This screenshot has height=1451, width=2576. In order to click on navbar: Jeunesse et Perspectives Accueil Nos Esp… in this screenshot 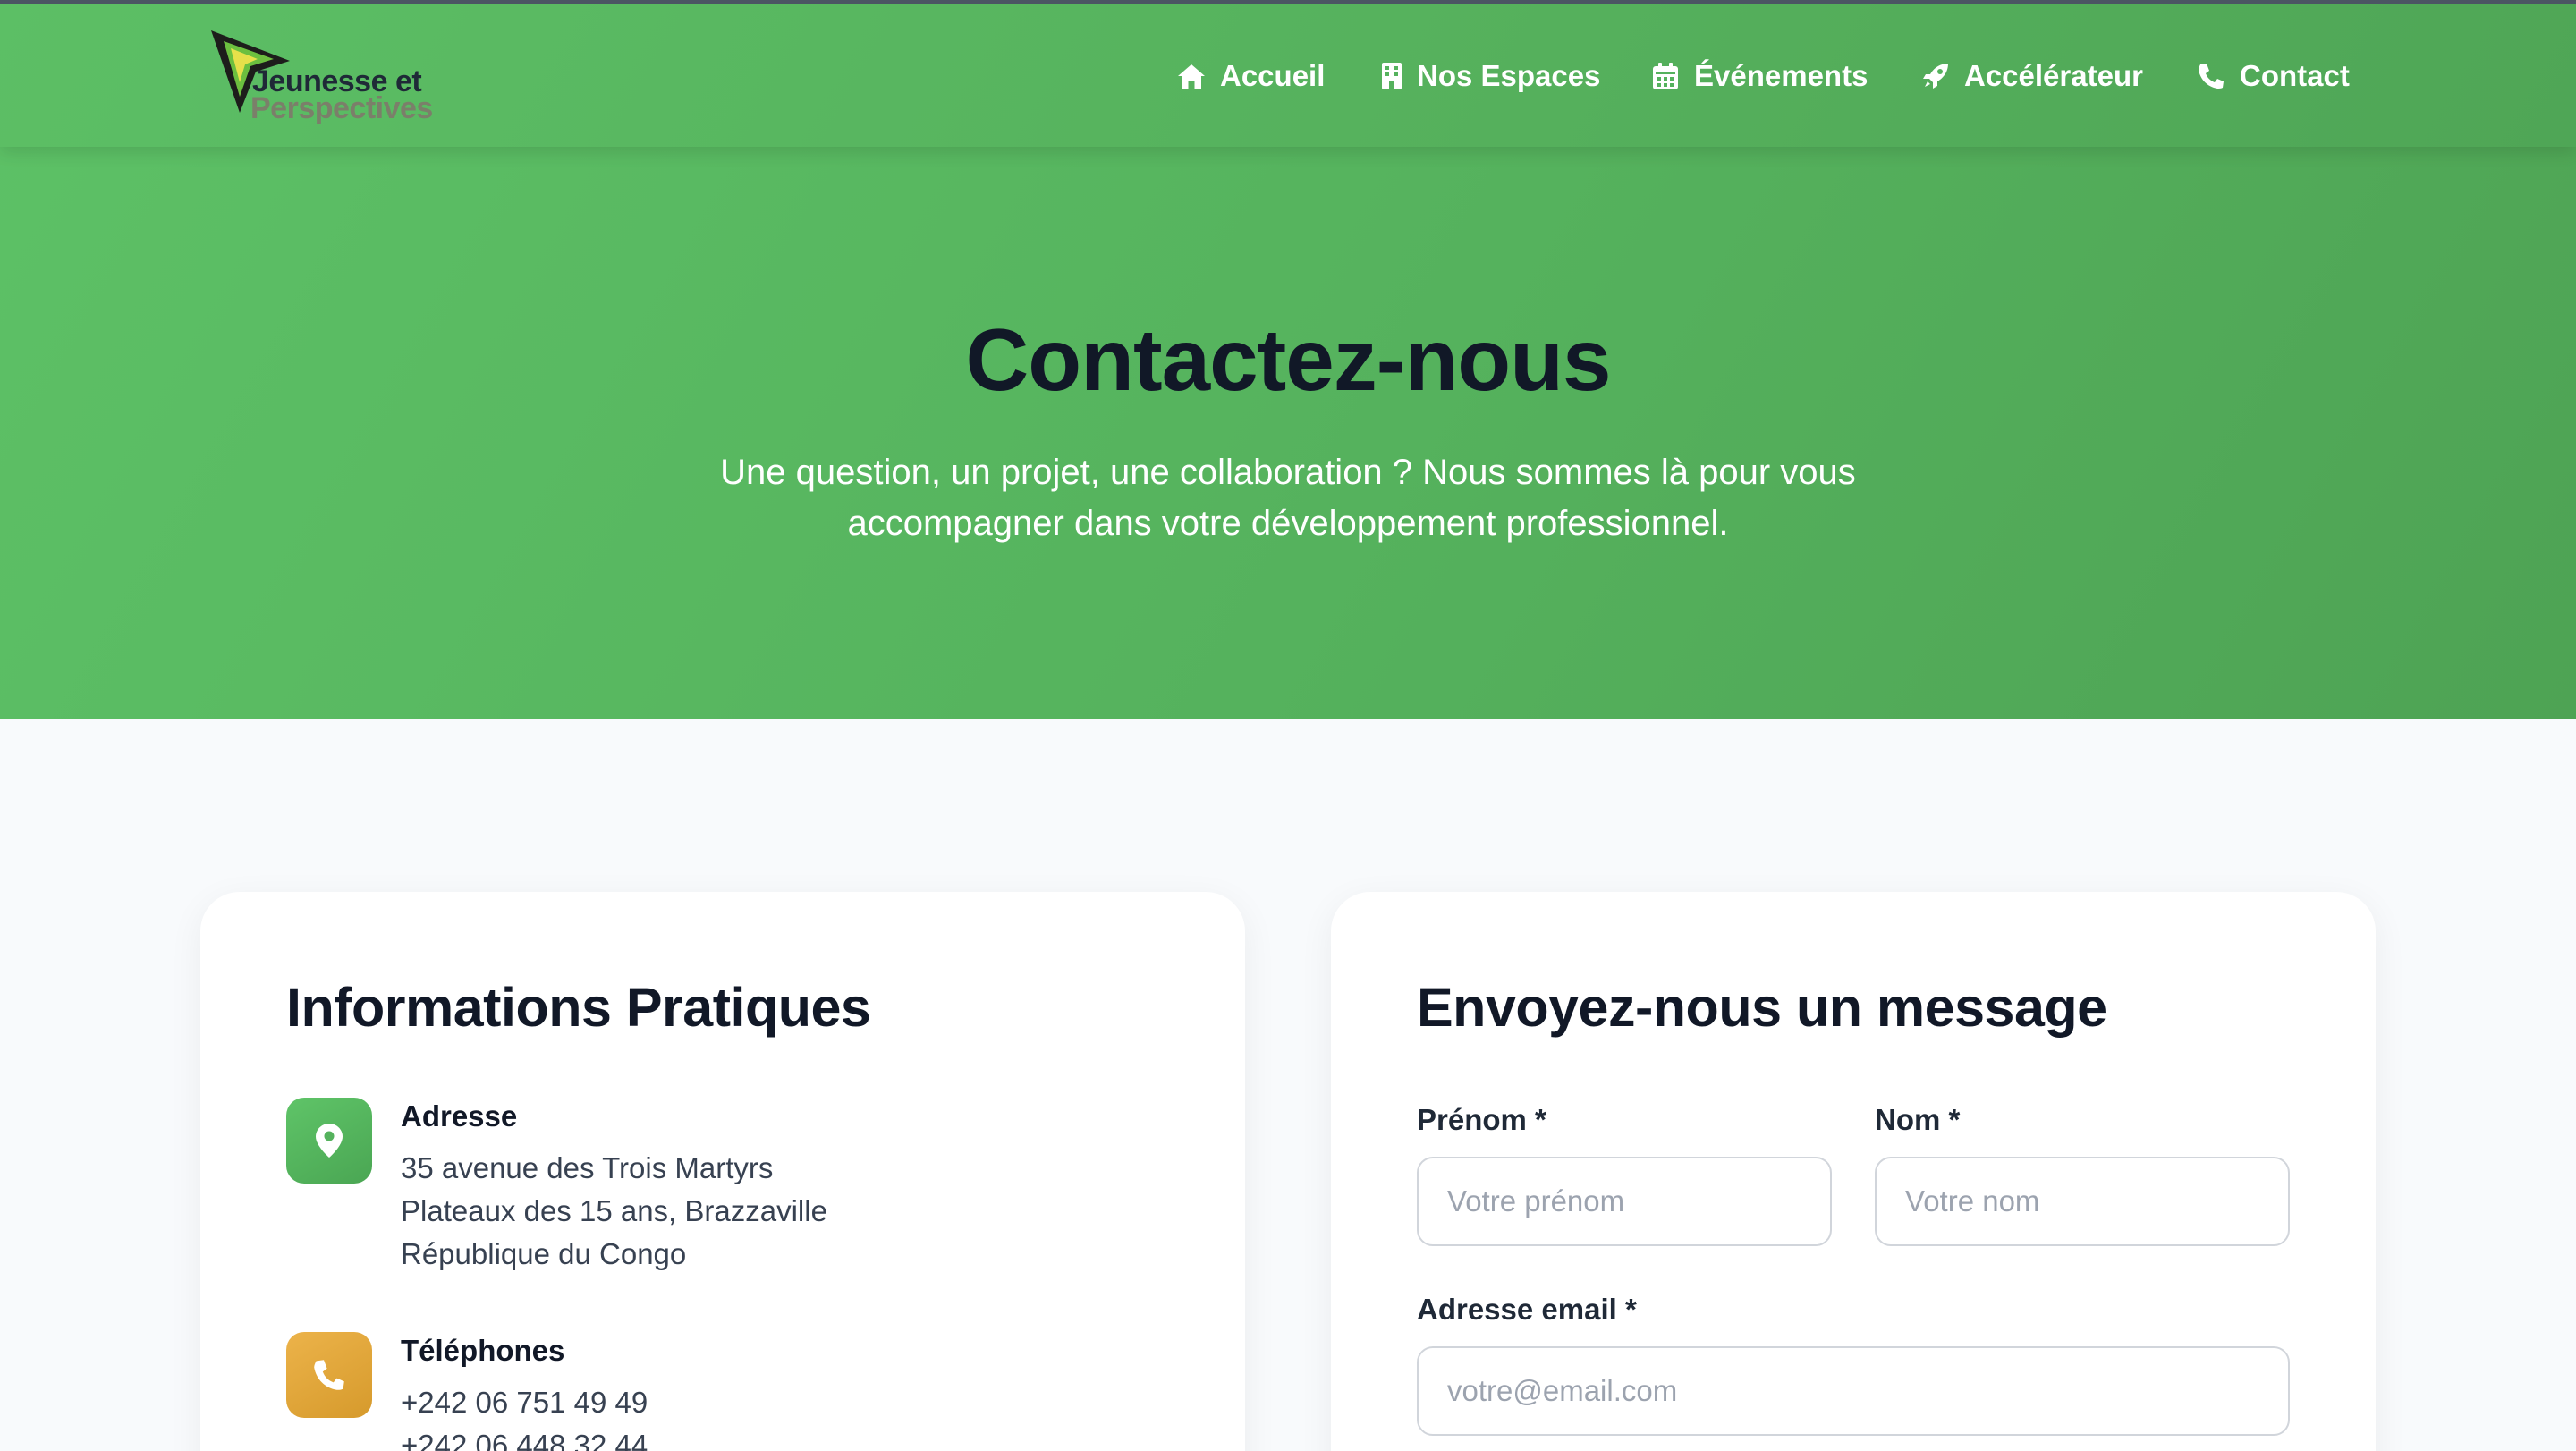, I will do `click(1288, 75)`.